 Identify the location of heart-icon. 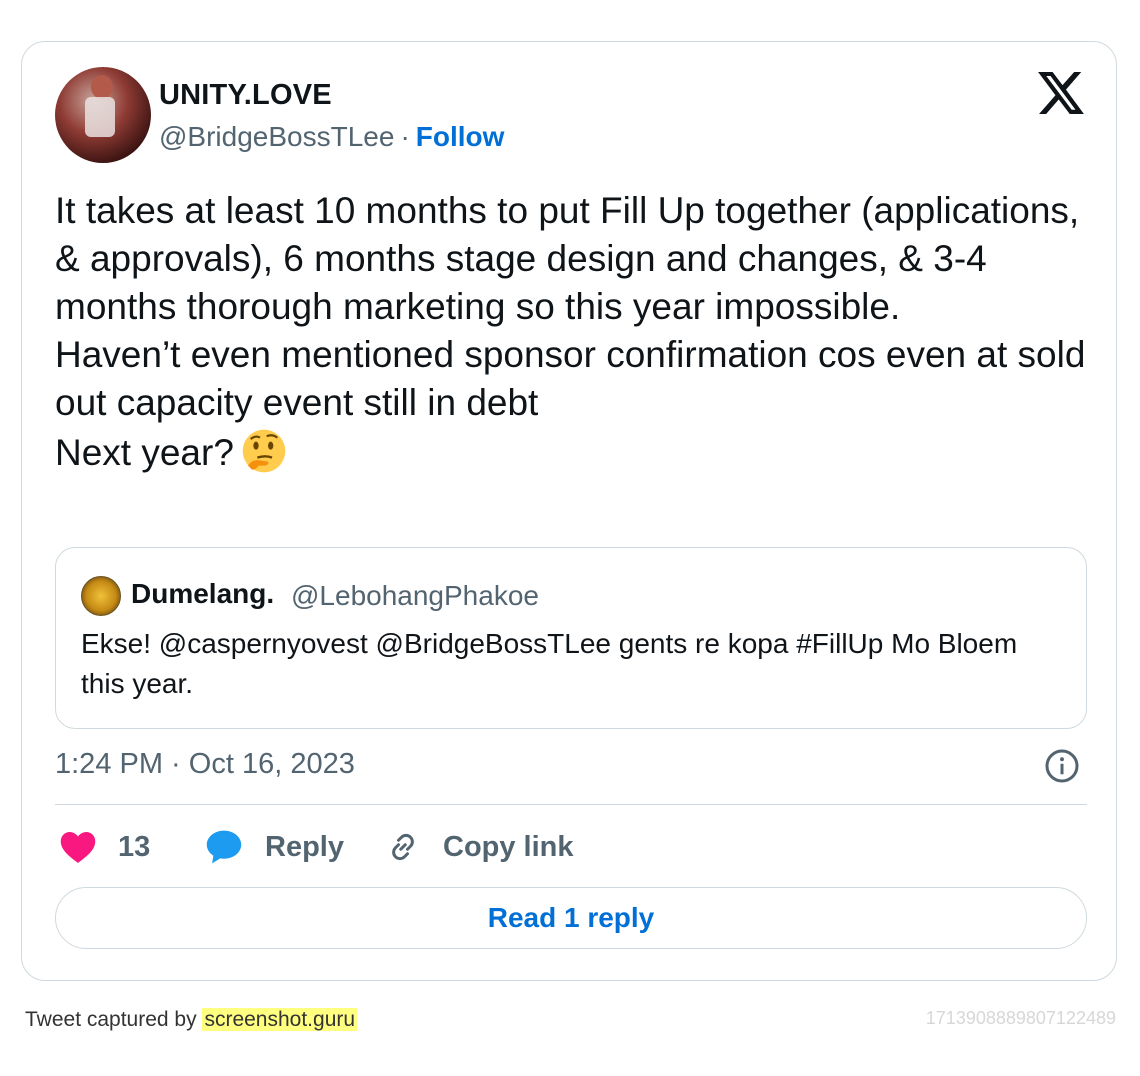
(78, 847).